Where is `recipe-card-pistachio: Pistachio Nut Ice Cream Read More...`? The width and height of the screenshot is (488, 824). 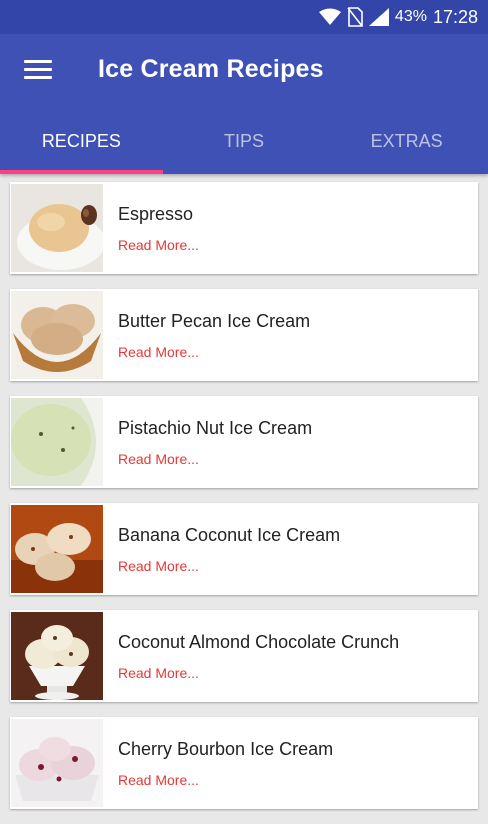
recipe-card-pistachio: Pistachio Nut Ice Cream Read More... is located at coordinates (244, 442).